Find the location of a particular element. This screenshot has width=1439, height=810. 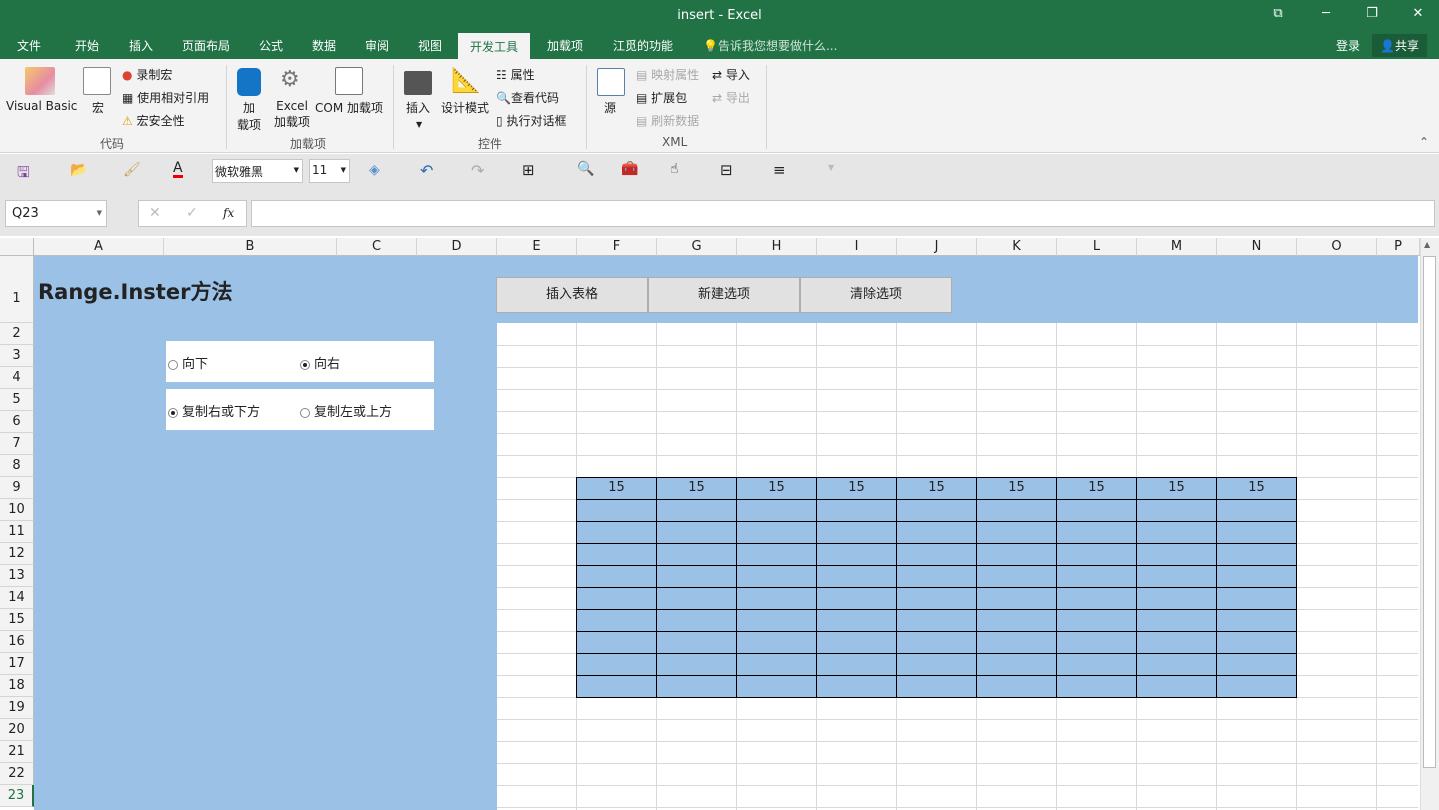

view-code-button: 🔍查看代码 is located at coordinates (527, 97).